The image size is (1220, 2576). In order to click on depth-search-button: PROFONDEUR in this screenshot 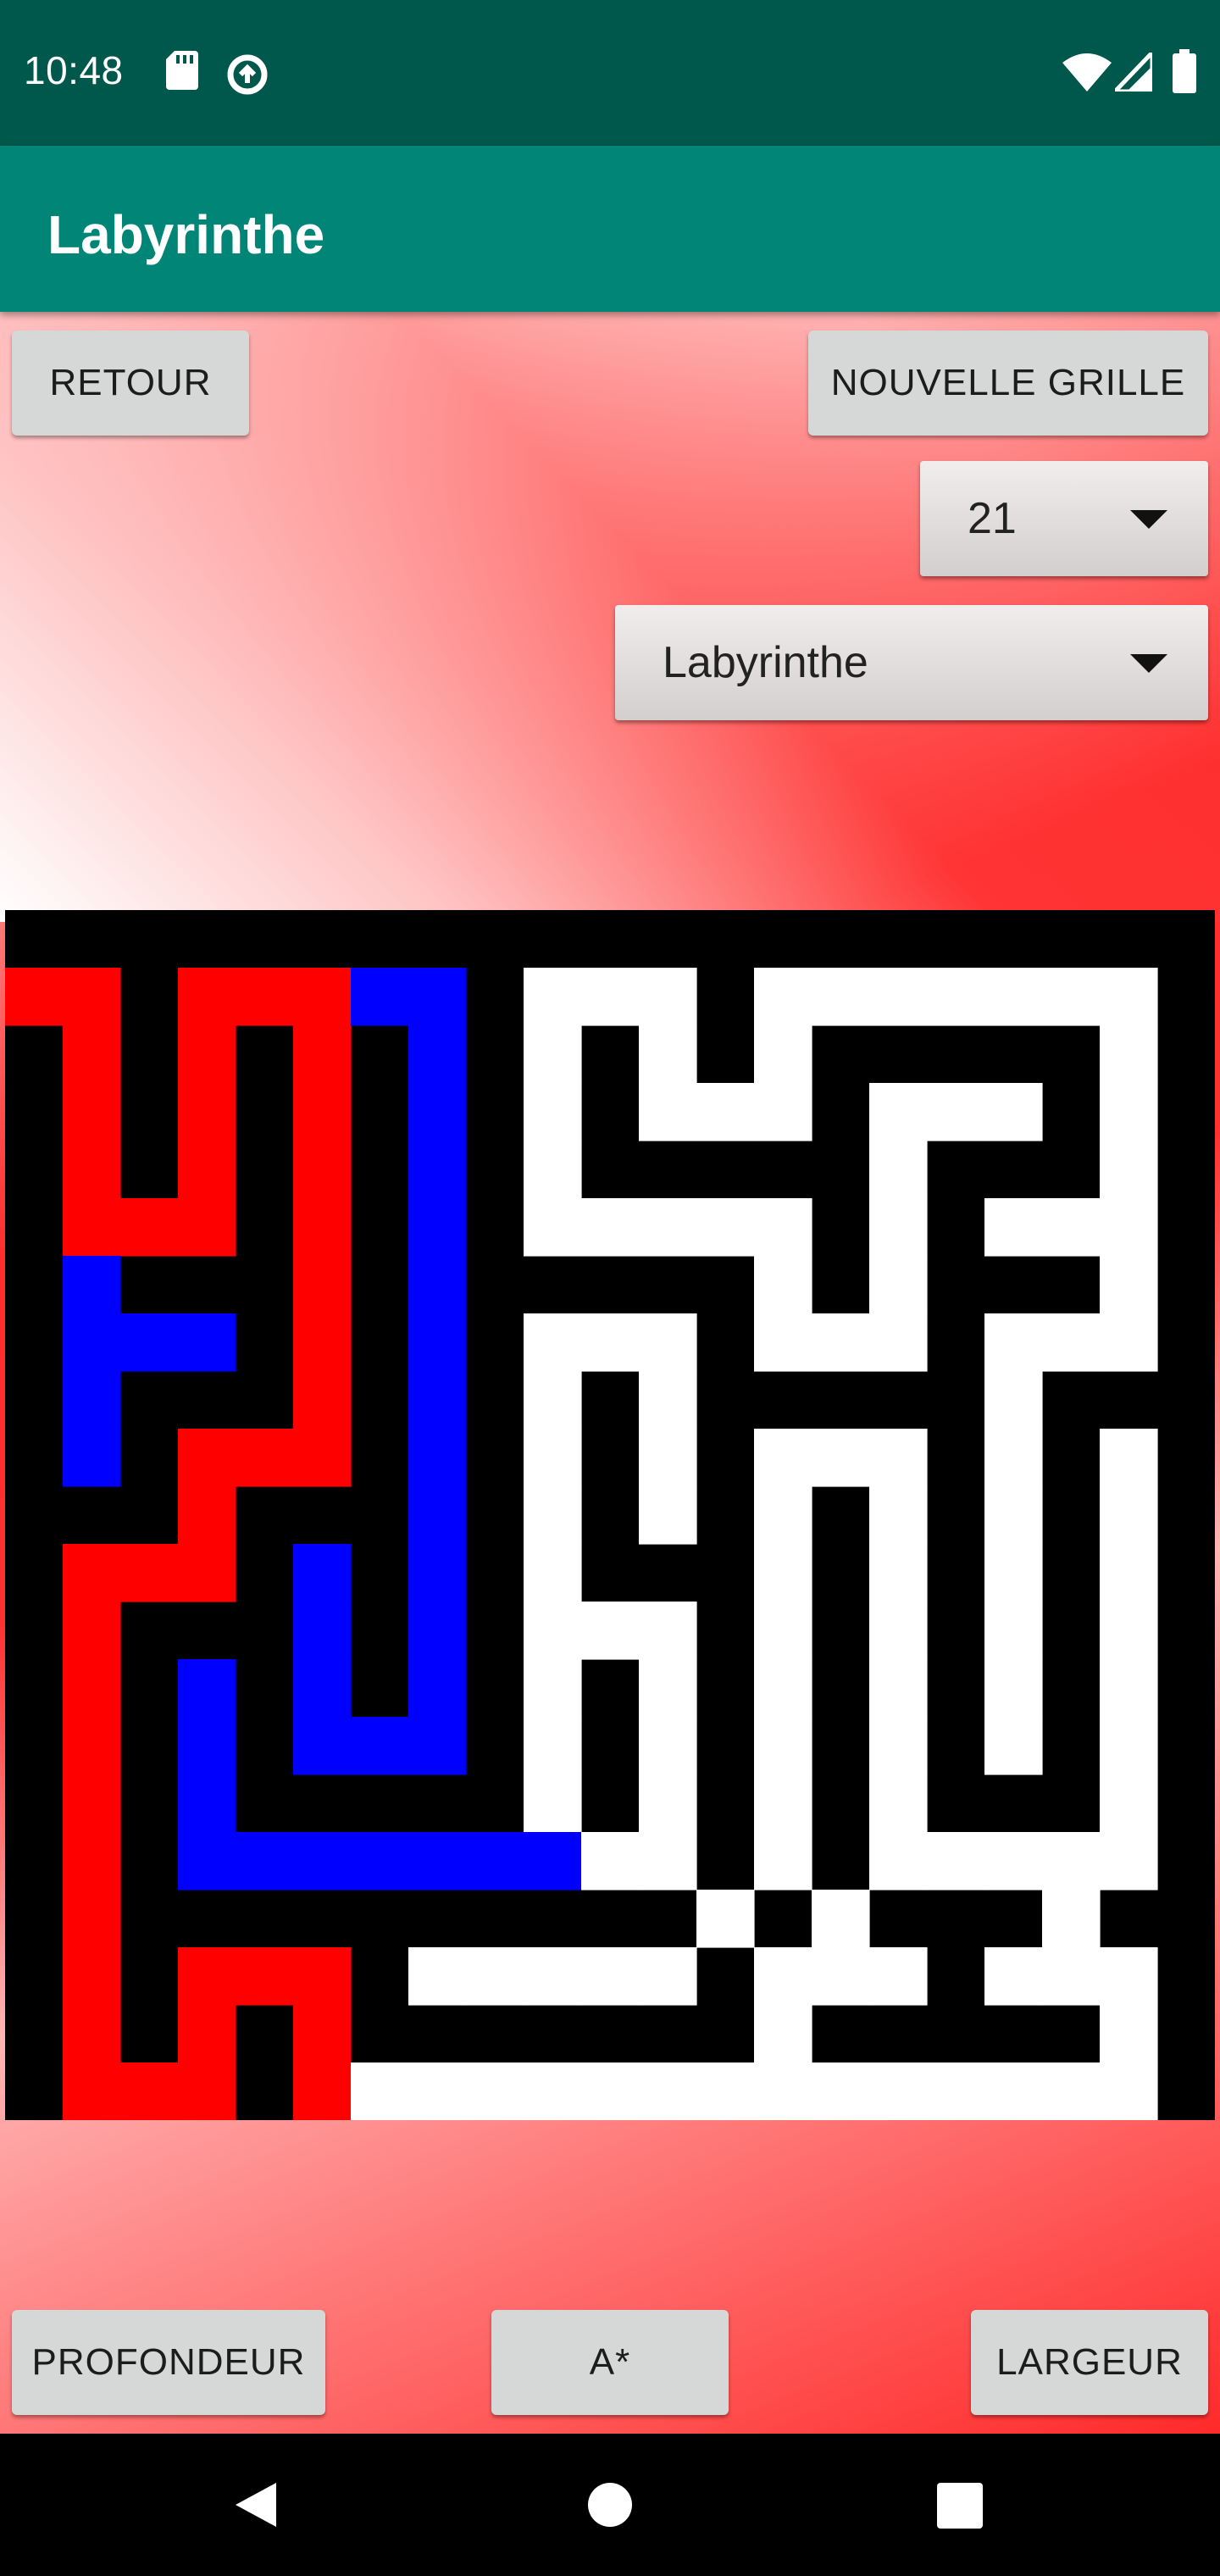, I will do `click(168, 2362)`.